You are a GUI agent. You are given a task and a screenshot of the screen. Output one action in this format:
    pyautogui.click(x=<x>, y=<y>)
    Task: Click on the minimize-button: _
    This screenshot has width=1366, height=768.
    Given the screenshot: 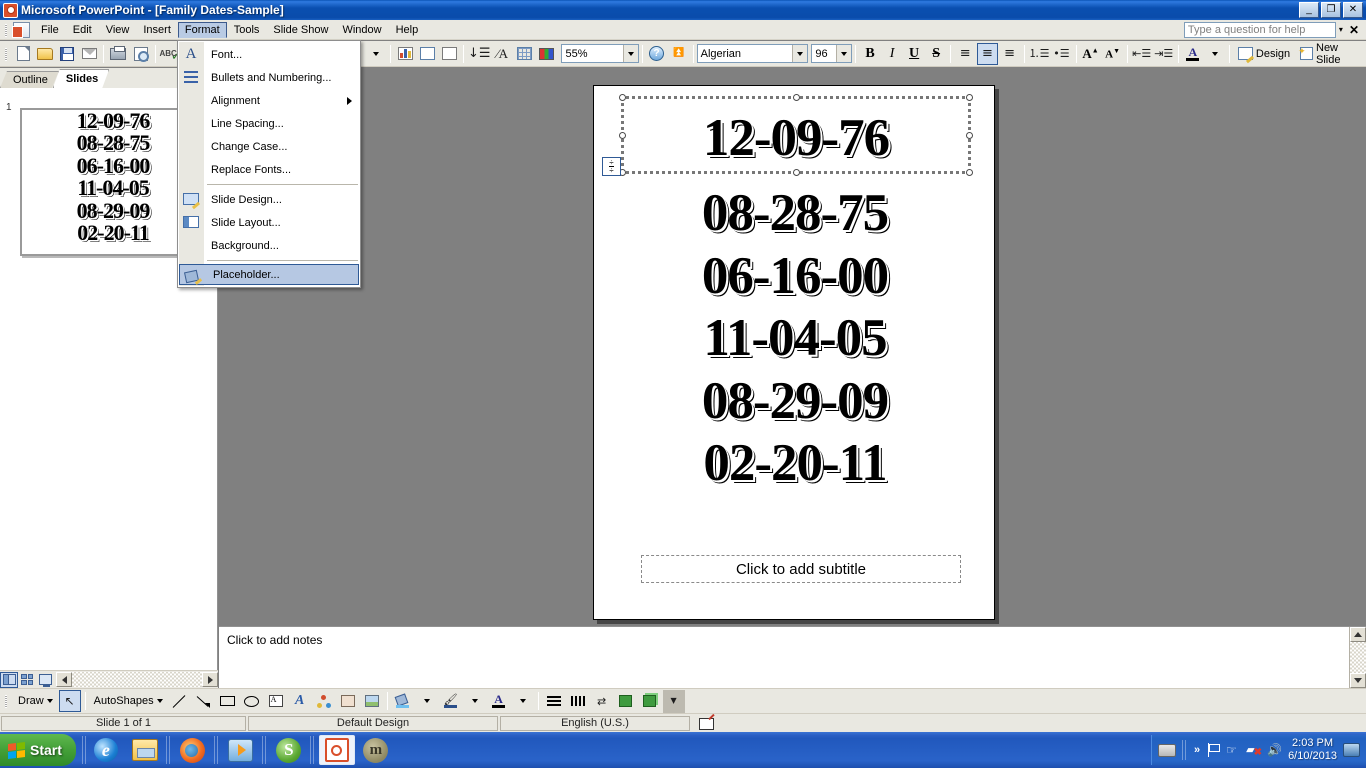 What is the action you would take?
    pyautogui.click(x=1309, y=10)
    